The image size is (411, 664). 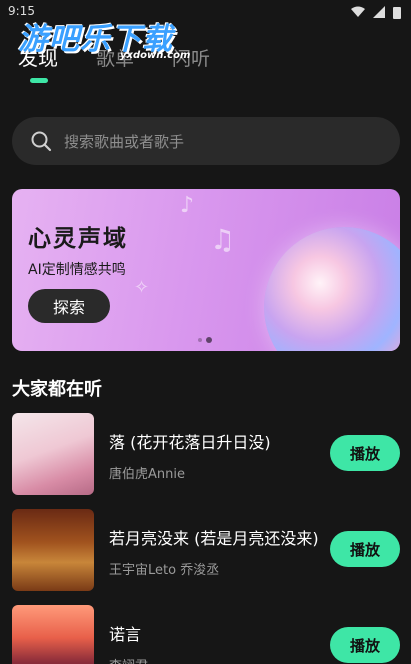 What do you see at coordinates (164, 570) in the screenshot?
I see `song-artist: 王宇宙Leto 乔浚丞` at bounding box center [164, 570].